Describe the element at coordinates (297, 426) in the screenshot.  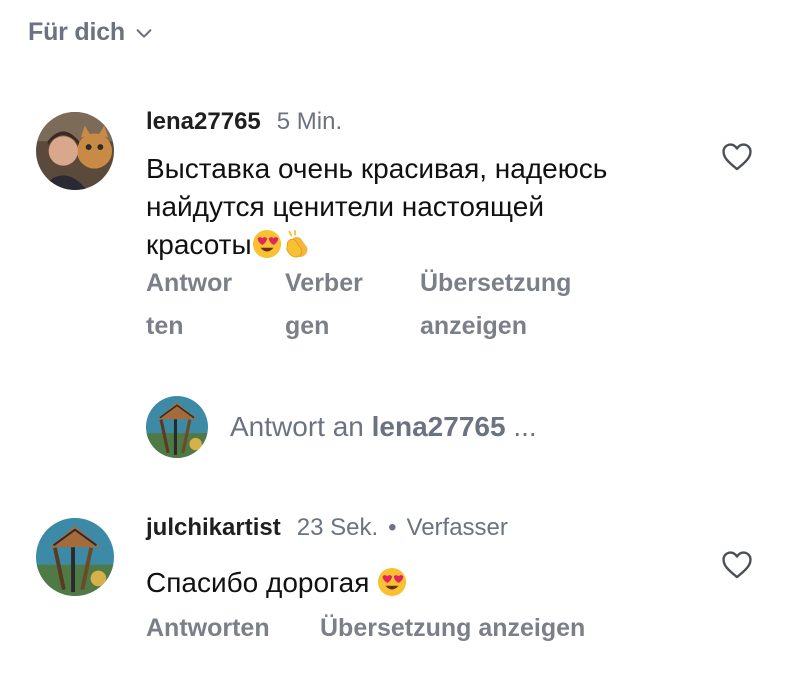
I see `reply-prefix: Antwort an` at that location.